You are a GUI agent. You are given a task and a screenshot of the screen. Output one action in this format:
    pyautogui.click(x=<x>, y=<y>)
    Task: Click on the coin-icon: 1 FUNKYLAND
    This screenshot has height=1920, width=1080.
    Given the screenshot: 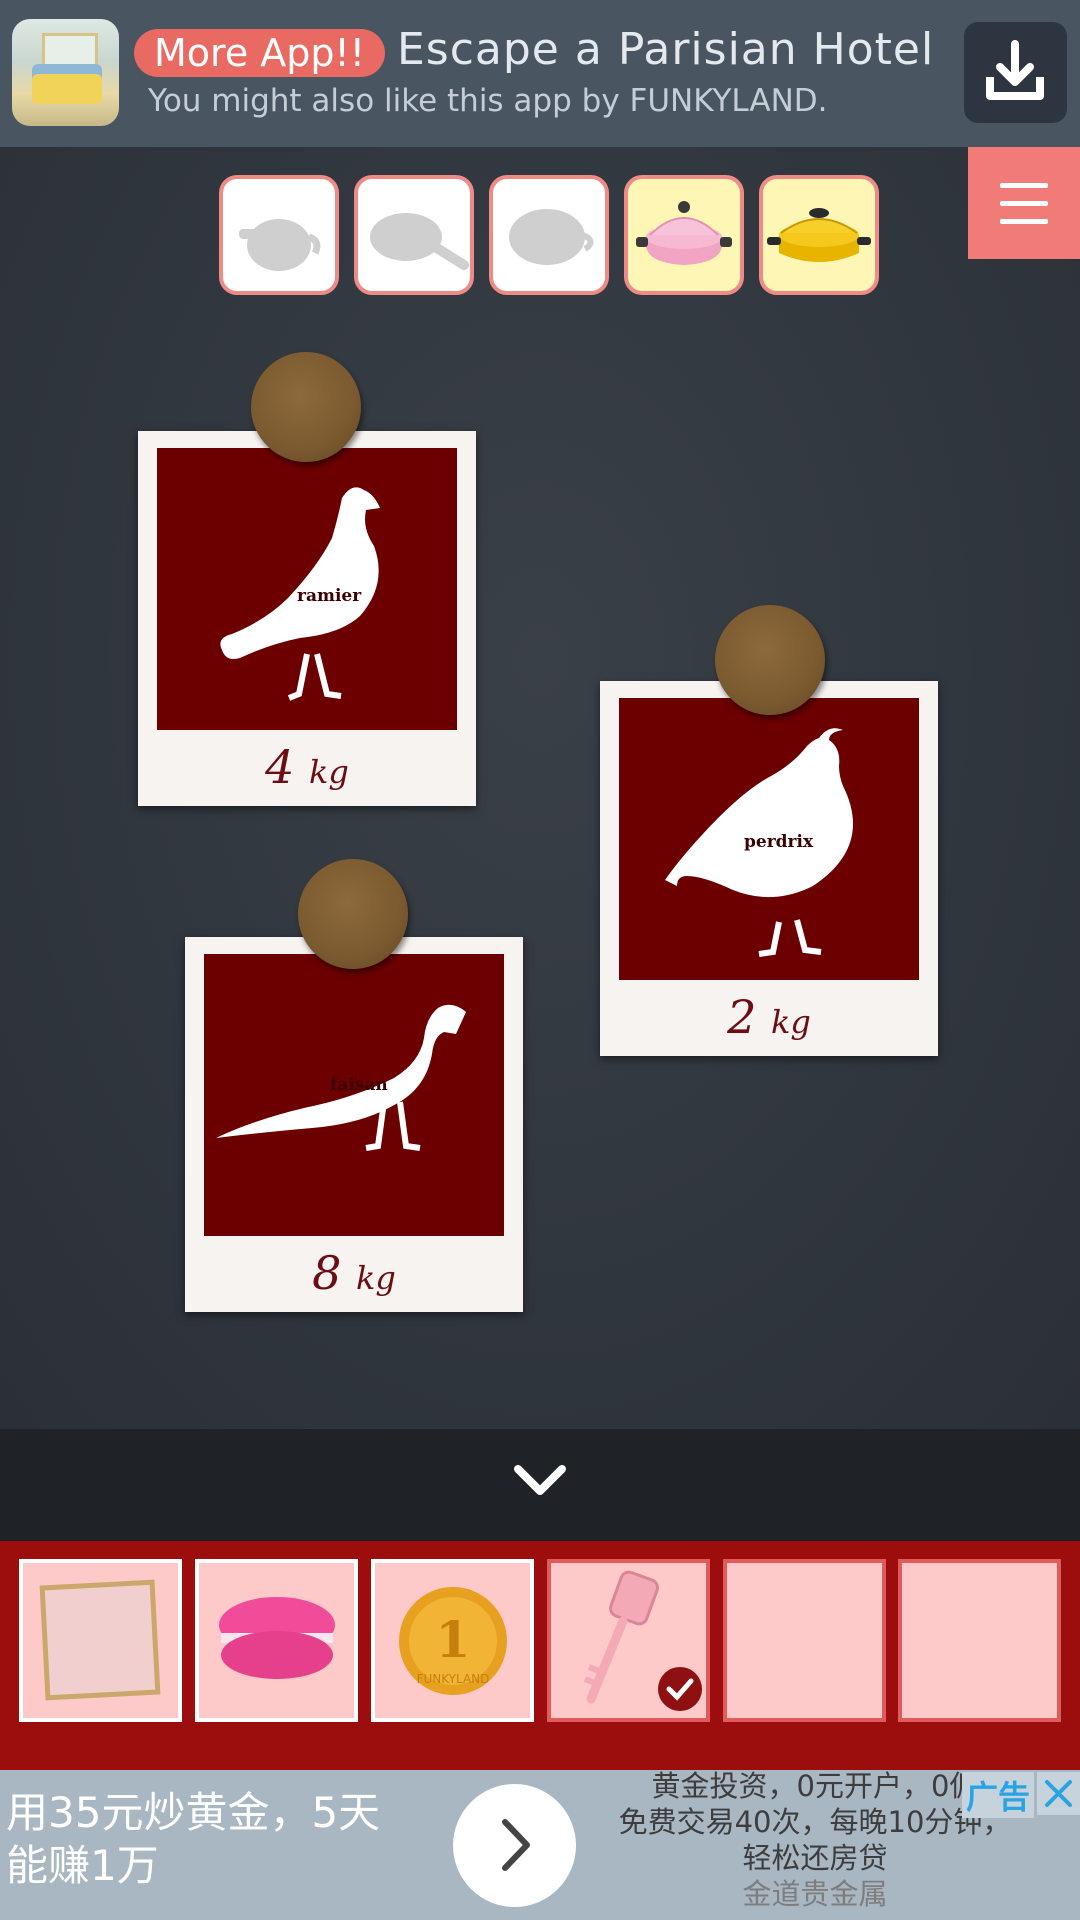 What is the action you would take?
    pyautogui.click(x=453, y=1641)
    